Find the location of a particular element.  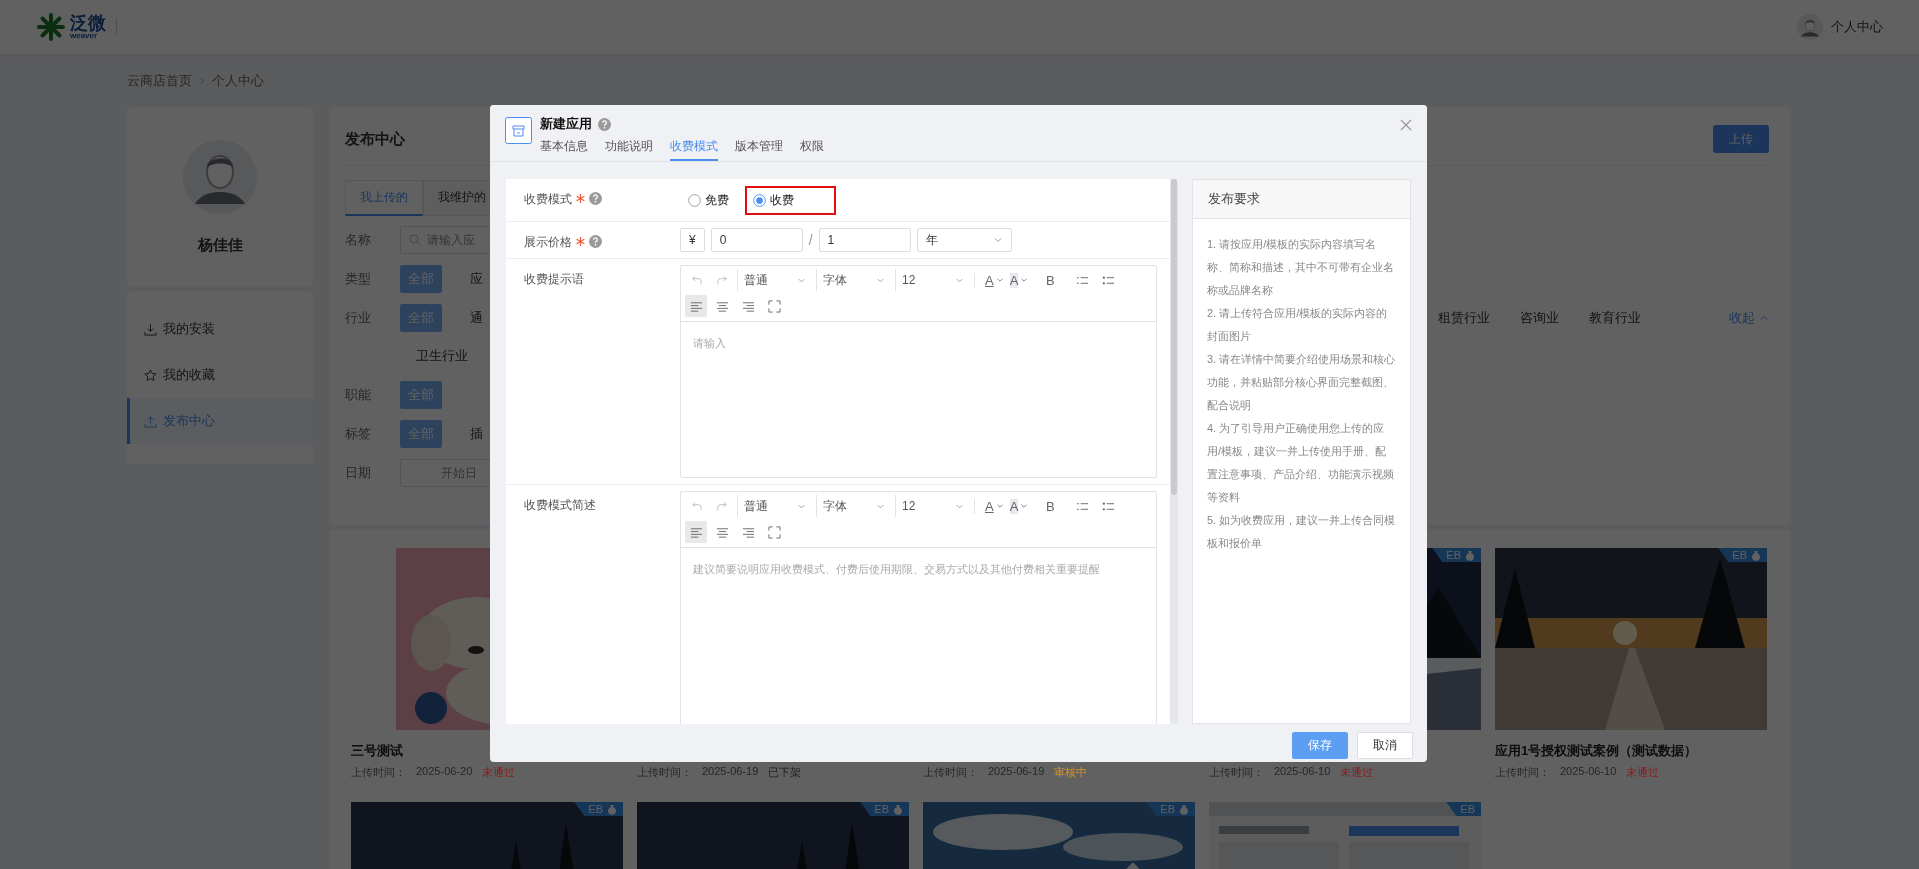

unit-dropdown: 年 is located at coordinates (964, 240).